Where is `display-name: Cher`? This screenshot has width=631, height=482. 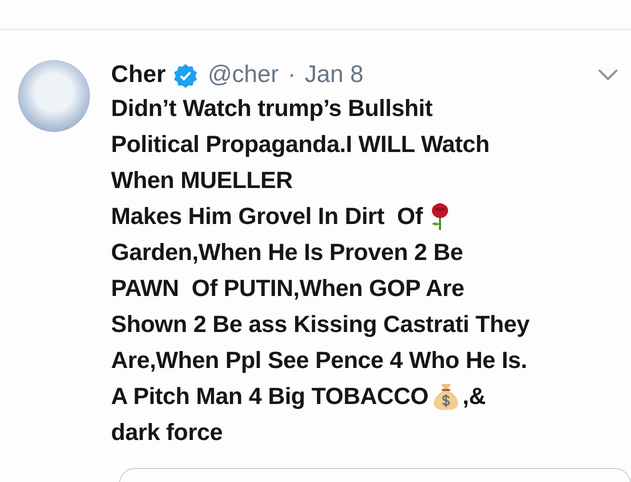 display-name: Cher is located at coordinates (138, 75).